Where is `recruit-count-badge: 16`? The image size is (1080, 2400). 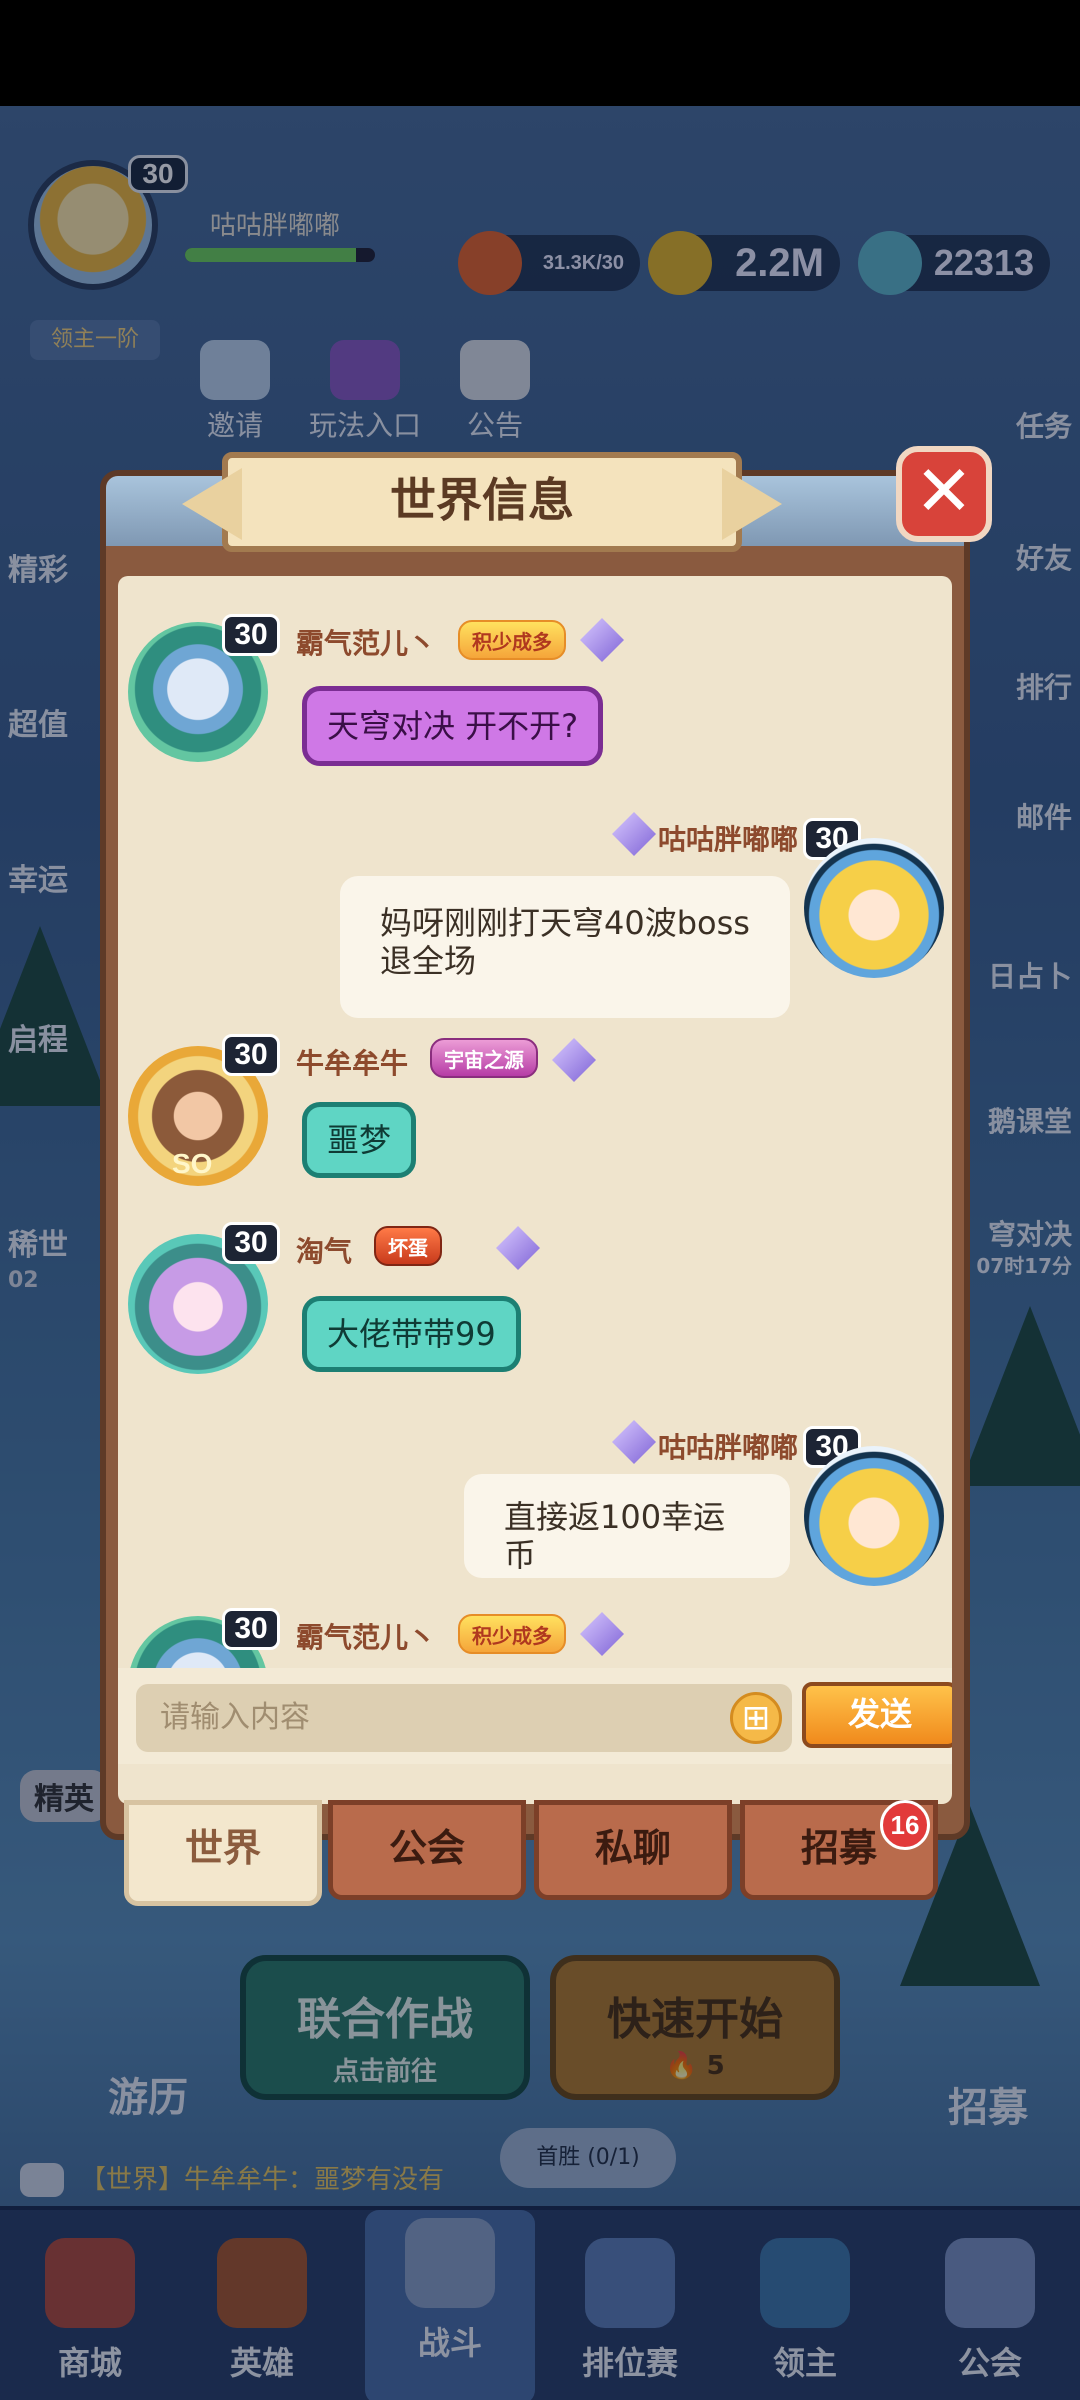
recruit-count-badge: 16 is located at coordinates (905, 1825).